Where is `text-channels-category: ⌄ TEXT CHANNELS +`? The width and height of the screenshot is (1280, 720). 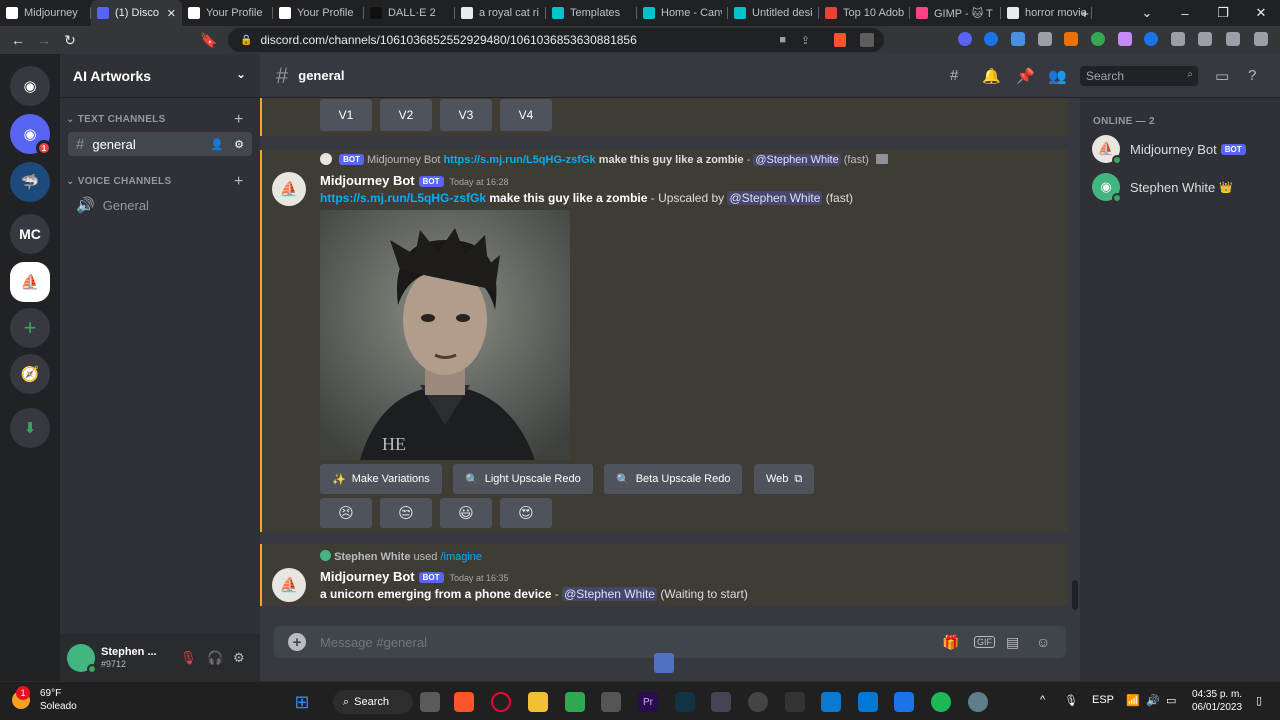
text-channels-category: ⌄ TEXT CHANNELS + is located at coordinates (154, 119).